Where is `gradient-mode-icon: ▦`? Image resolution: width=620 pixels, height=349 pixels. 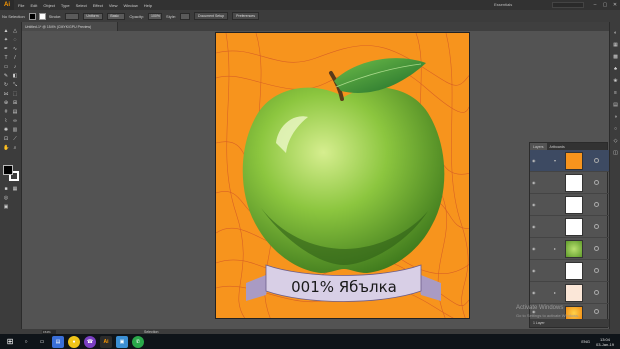 gradient-mode-icon: ▦ is located at coordinates (15, 189).